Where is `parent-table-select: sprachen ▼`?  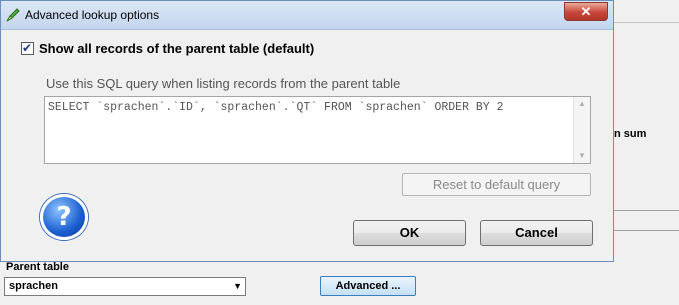 parent-table-select: sprachen ▼ is located at coordinates (125, 286).